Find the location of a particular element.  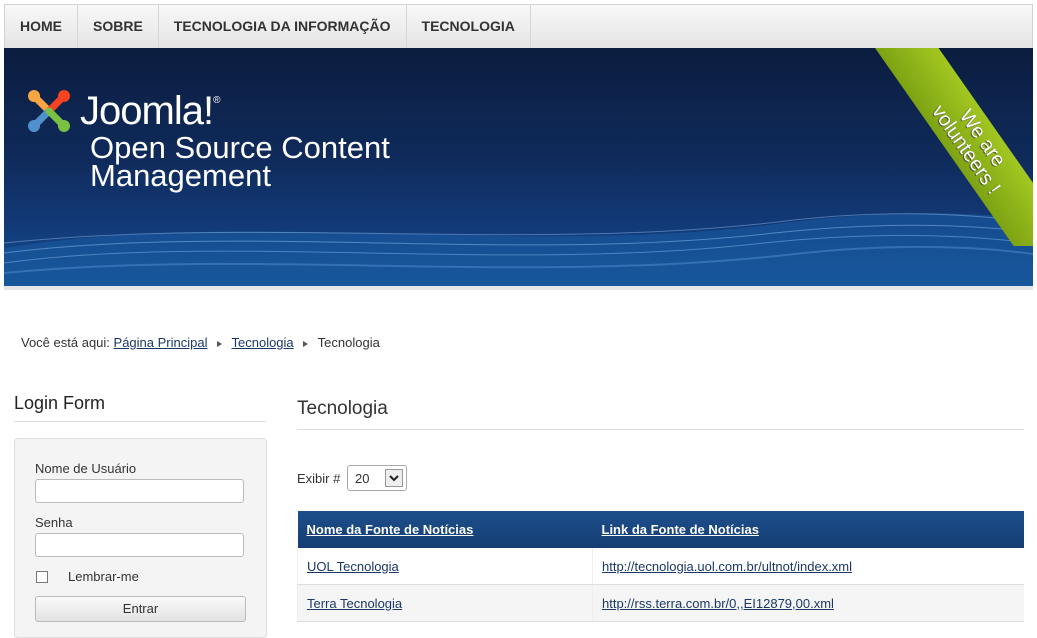

login-form-title: Login Form is located at coordinates (140, 407).